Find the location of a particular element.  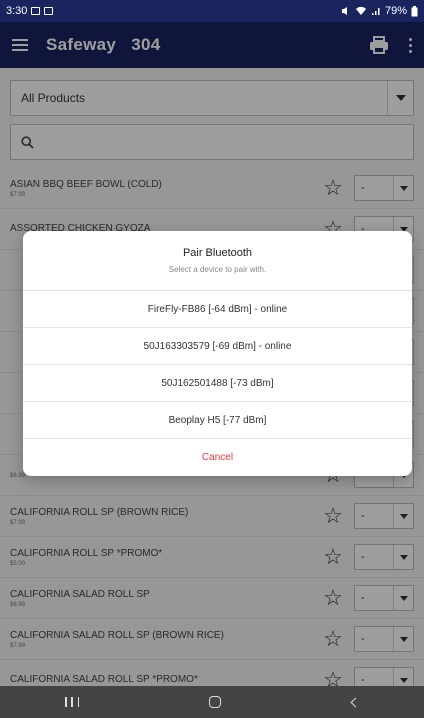

mute-icon is located at coordinates (344, 11).